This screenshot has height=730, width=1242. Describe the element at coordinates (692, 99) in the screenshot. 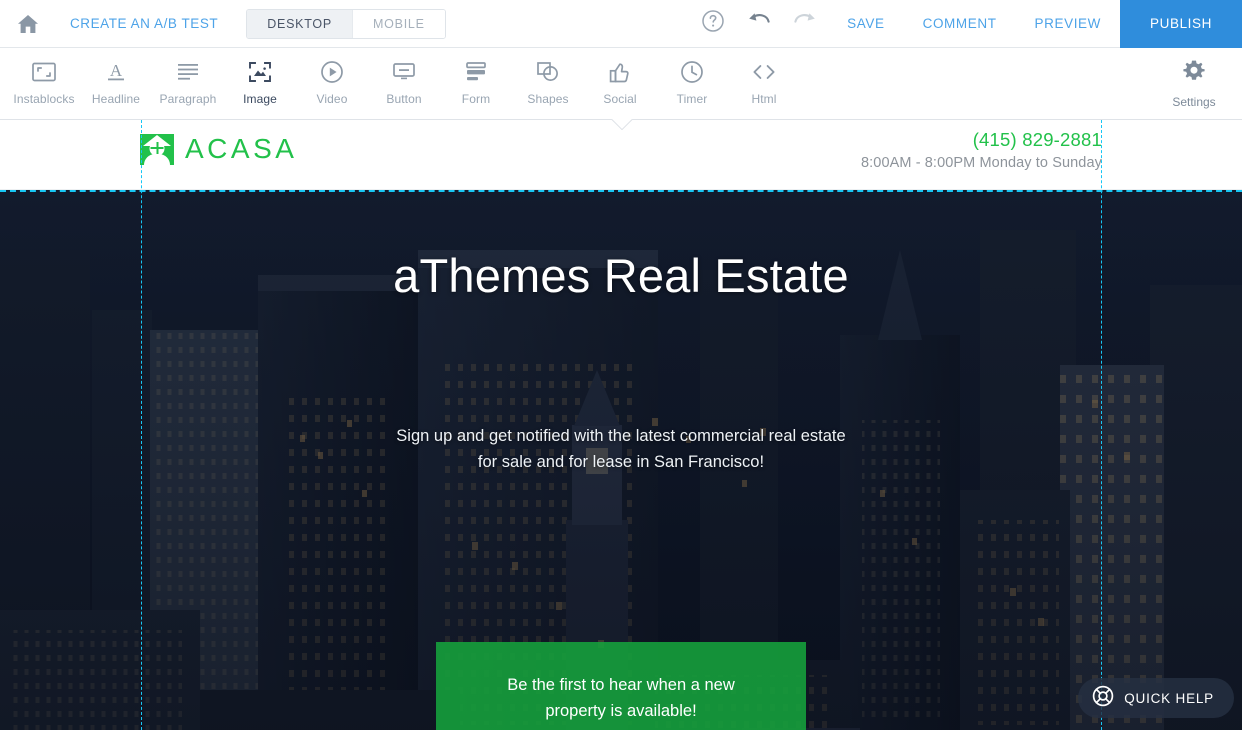

I see `tool-label: Timer` at that location.